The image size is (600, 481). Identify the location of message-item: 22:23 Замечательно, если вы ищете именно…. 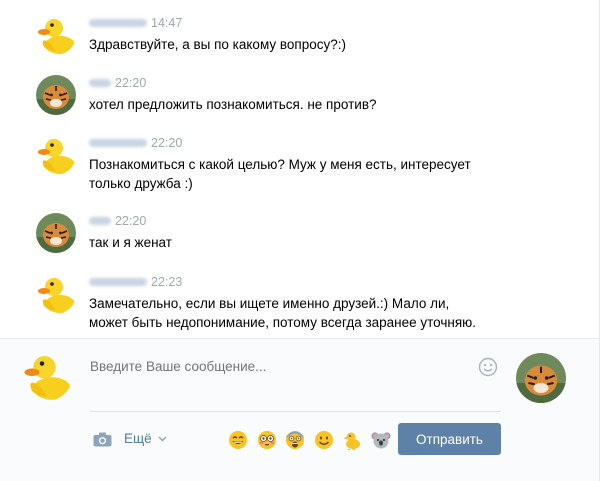
(299, 302).